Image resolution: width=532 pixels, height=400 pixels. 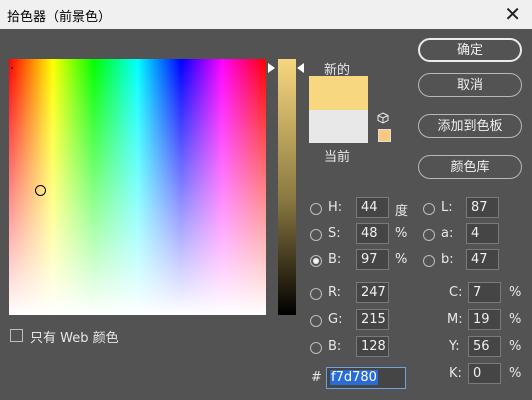 What do you see at coordinates (335, 319) in the screenshot?
I see `g-label: G:` at bounding box center [335, 319].